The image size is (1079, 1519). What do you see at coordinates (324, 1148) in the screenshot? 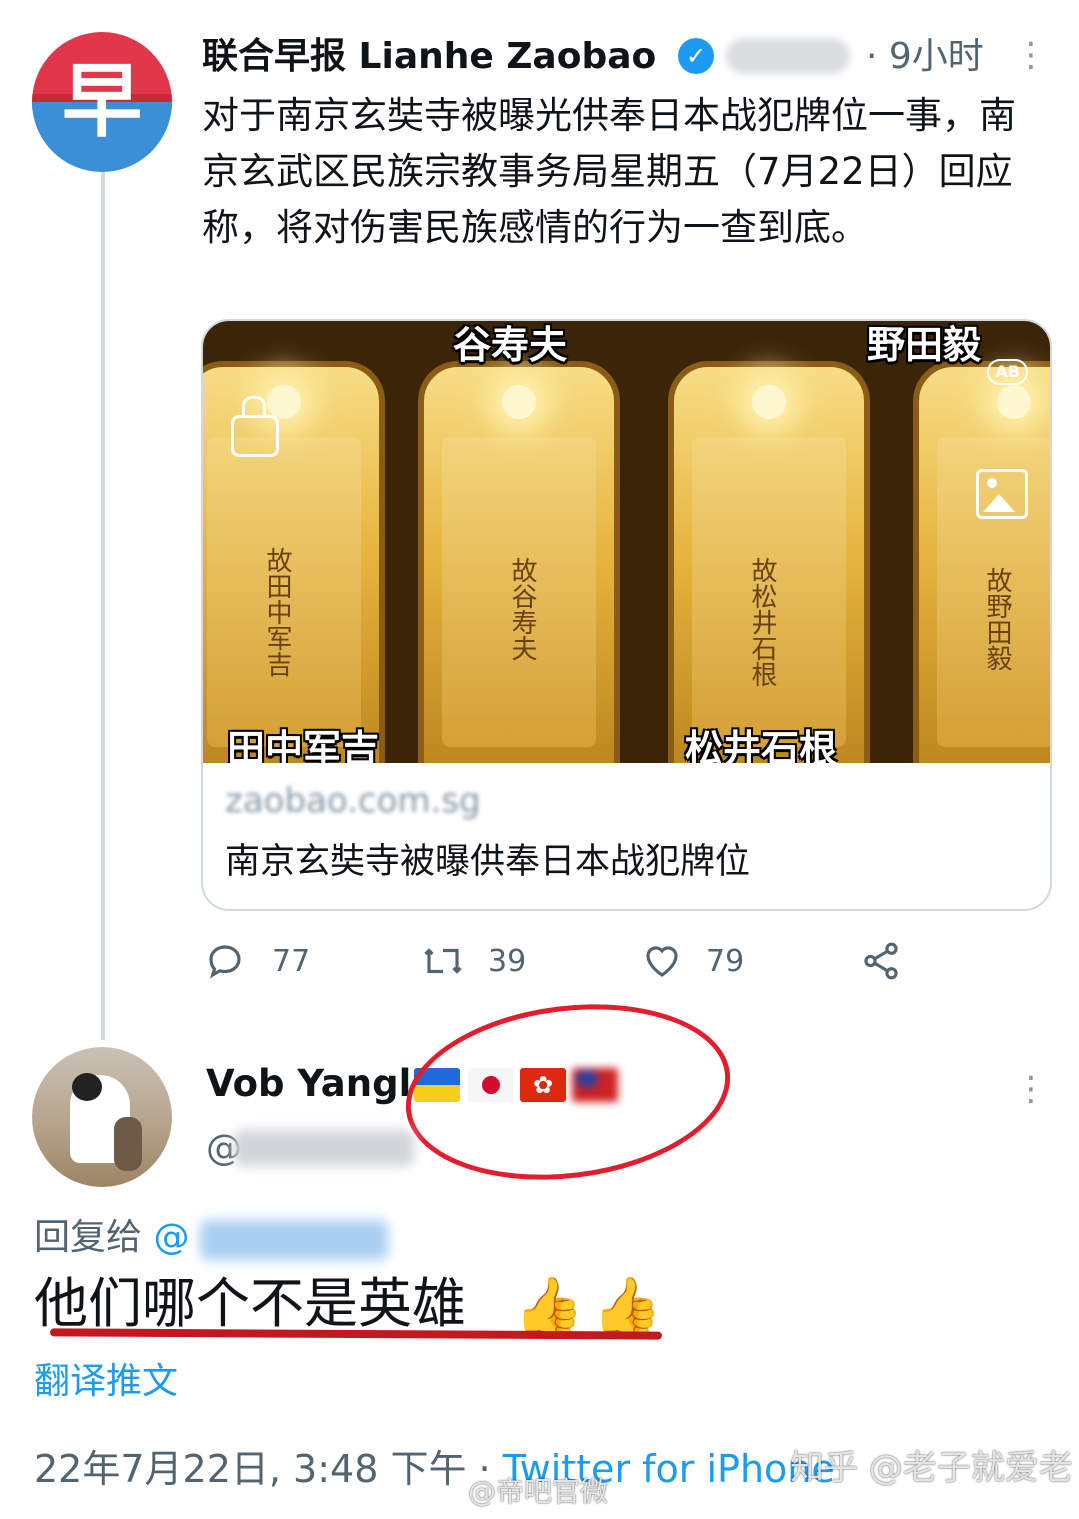
I see `handle-blur` at bounding box center [324, 1148].